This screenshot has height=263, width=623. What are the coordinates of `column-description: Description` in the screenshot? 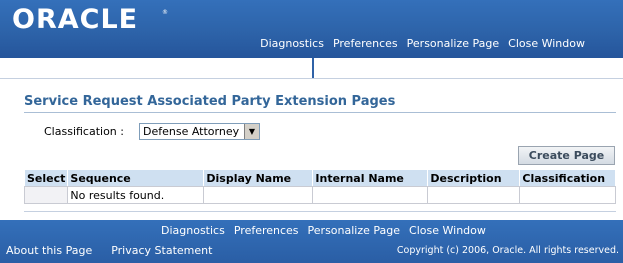 It's located at (474, 178).